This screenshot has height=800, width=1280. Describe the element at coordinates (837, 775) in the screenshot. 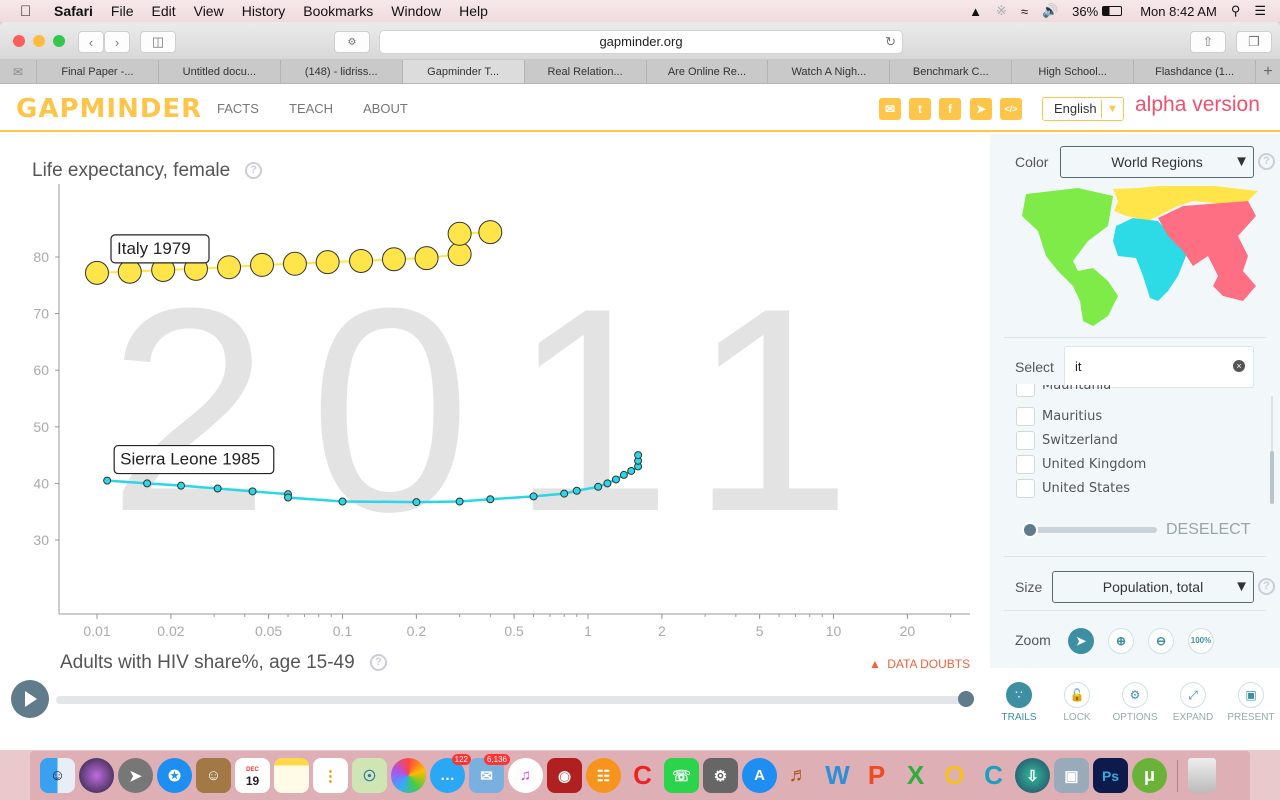

I see `word-icon: W` at that location.